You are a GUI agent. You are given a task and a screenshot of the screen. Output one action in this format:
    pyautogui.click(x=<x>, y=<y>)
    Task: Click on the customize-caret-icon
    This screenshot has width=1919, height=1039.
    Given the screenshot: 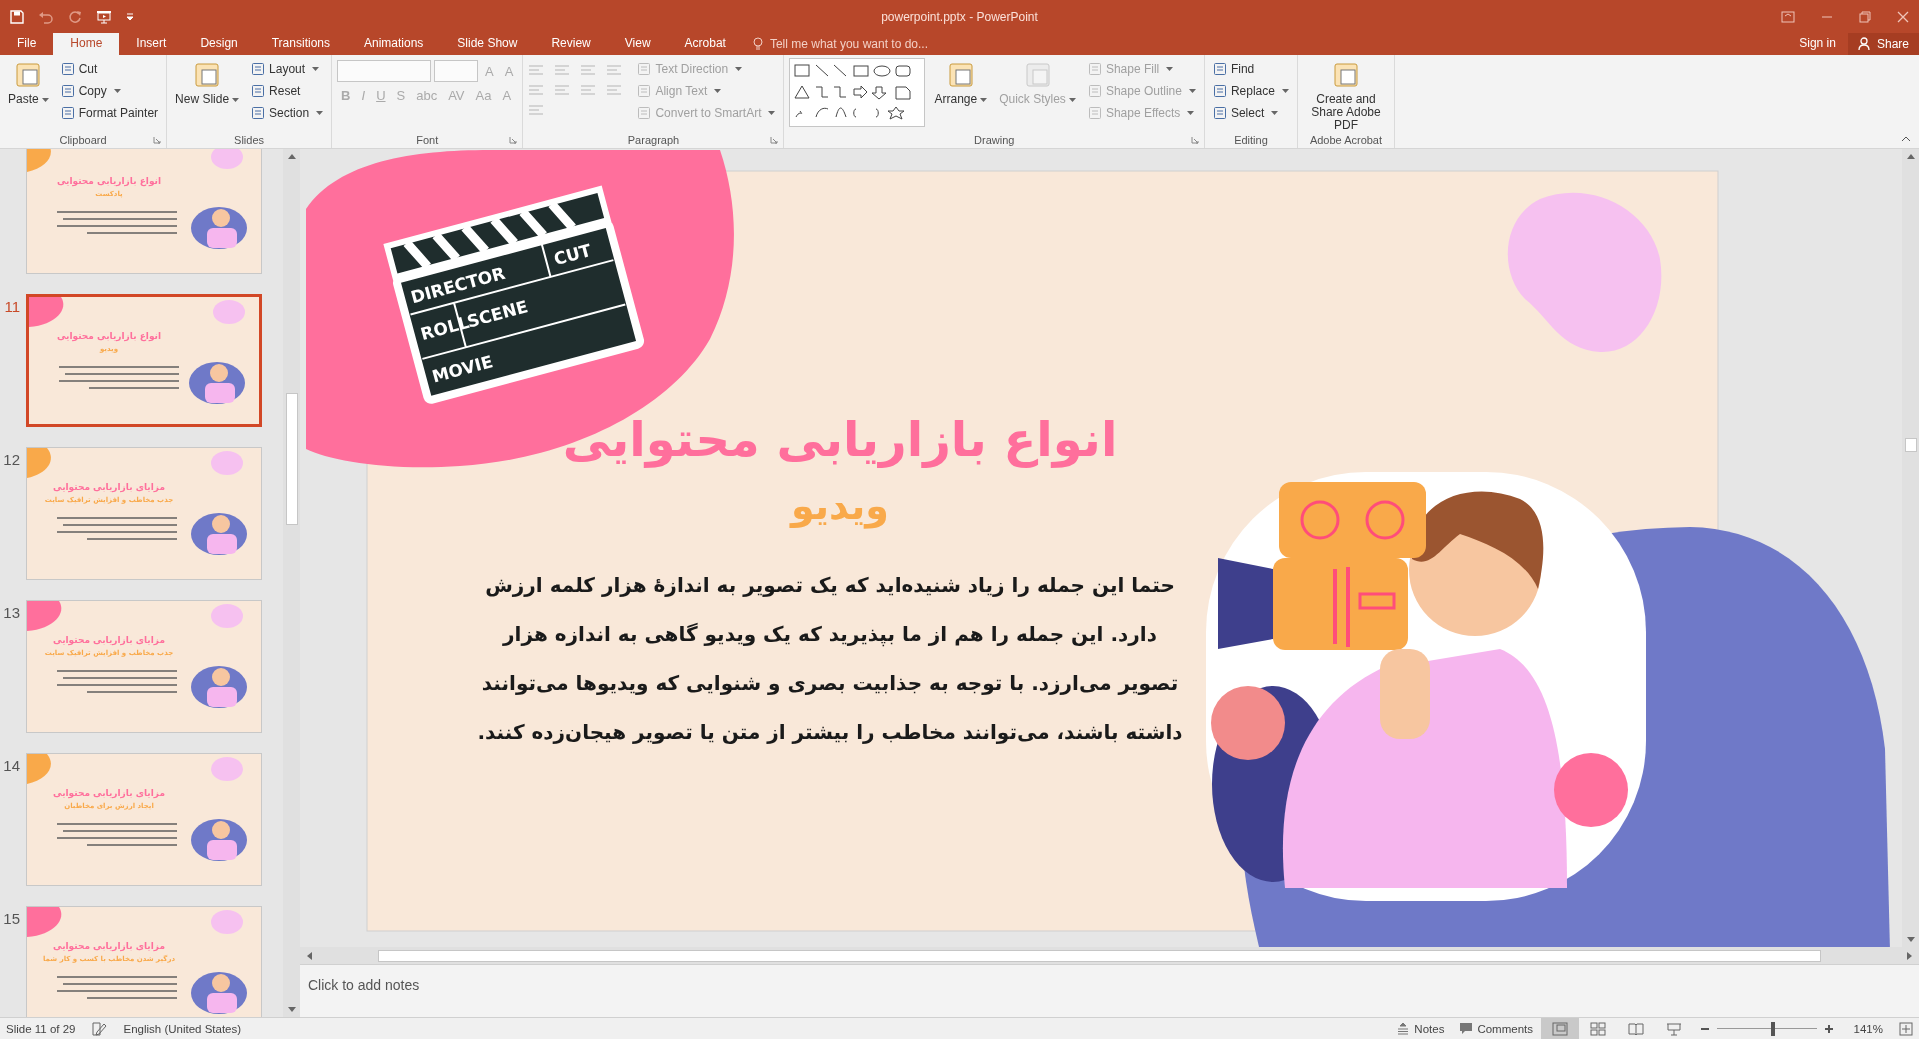 What is the action you would take?
    pyautogui.click(x=130, y=16)
    